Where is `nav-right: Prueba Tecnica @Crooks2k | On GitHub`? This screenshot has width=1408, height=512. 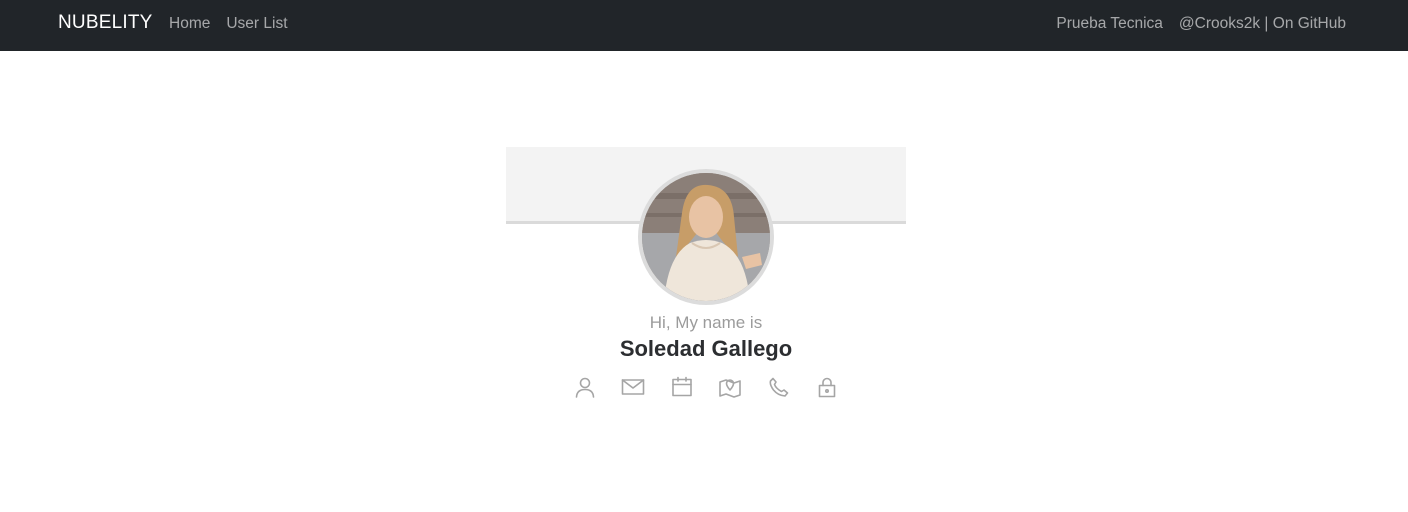
nav-right: Prueba Tecnica @Crooks2k | On GitHub is located at coordinates (1201, 24).